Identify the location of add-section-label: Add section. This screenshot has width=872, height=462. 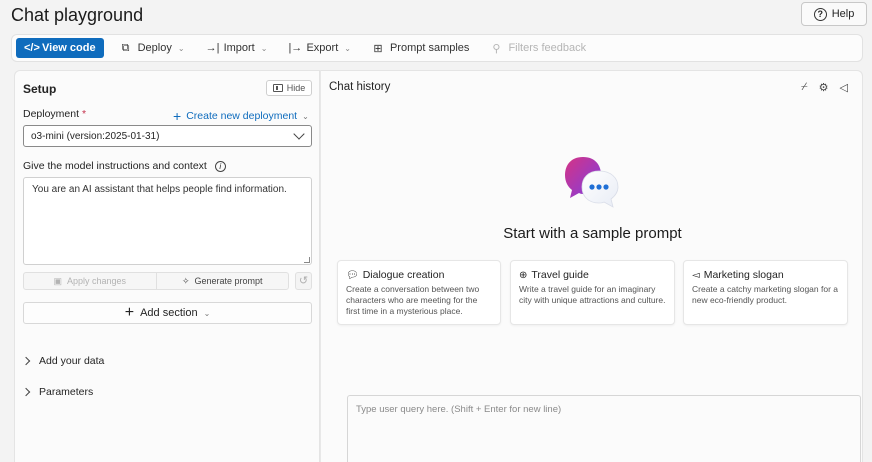
(169, 313).